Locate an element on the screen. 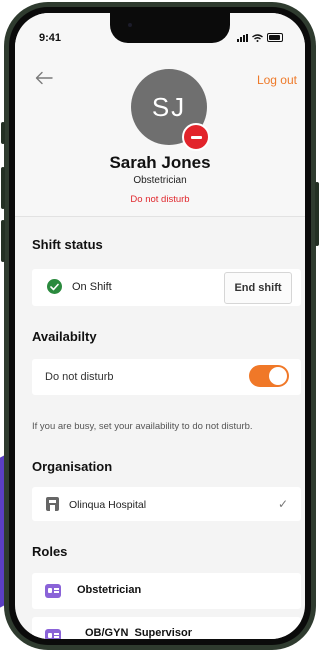 Image resolution: width=322 pixels, height=652 pixels. hospital-icon is located at coordinates (52, 504).